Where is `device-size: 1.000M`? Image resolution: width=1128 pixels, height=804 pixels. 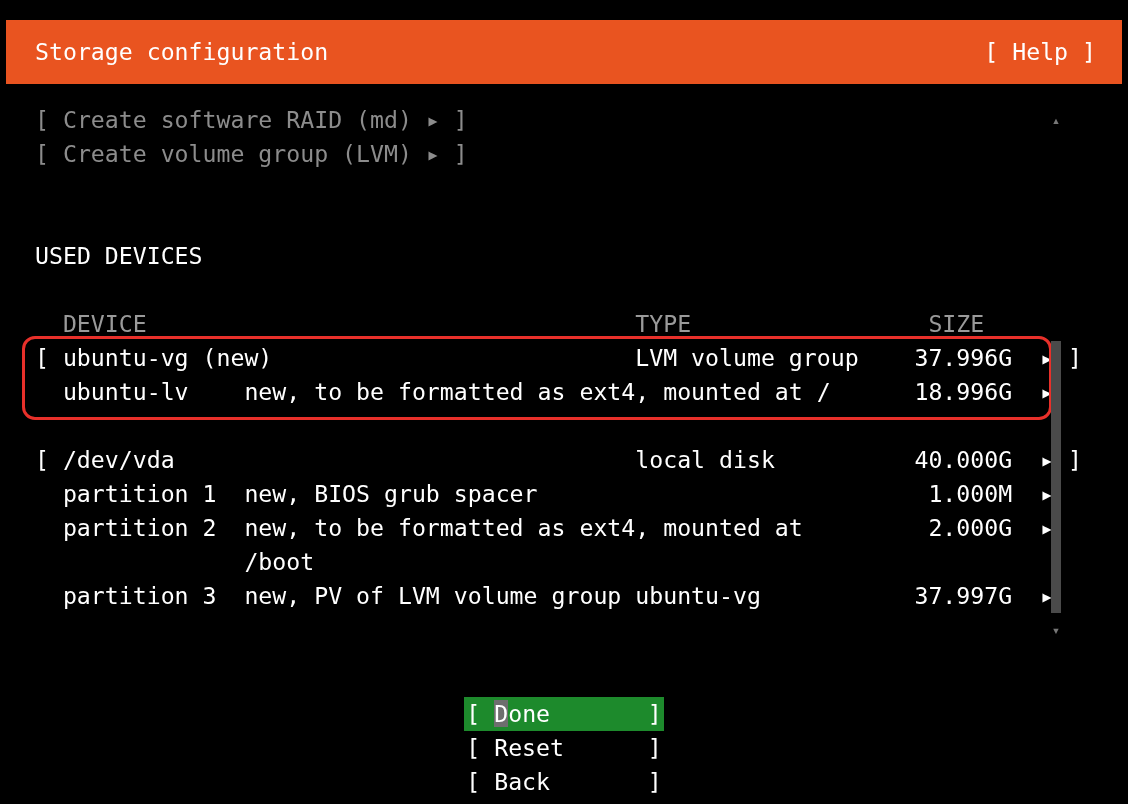
device-size: 1.000M is located at coordinates (970, 494).